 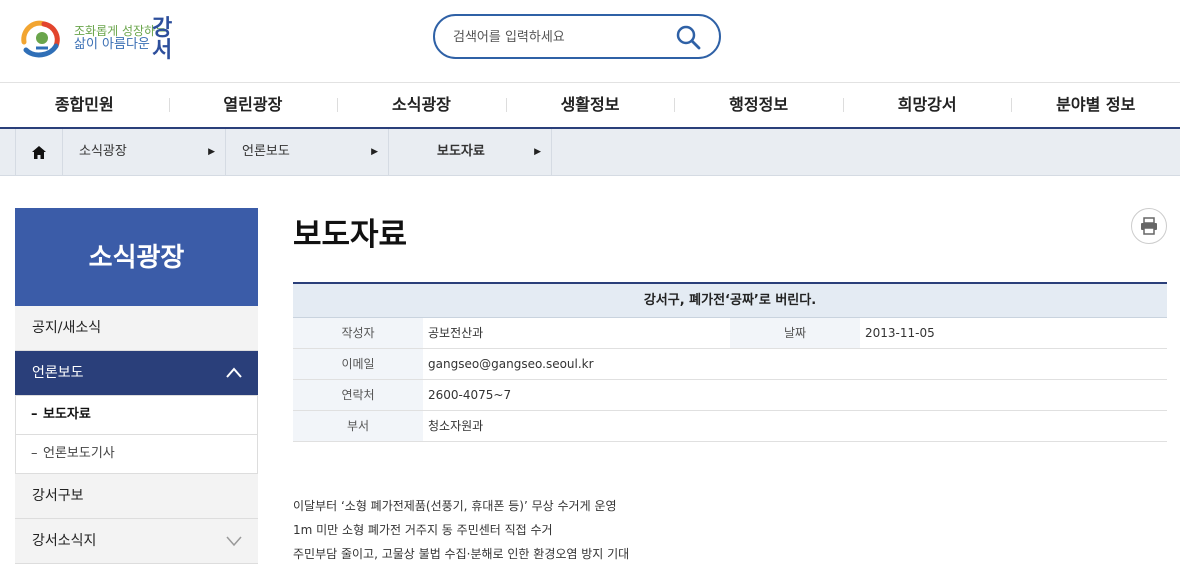 I want to click on phone-label: 연락처, so click(x=358, y=395).